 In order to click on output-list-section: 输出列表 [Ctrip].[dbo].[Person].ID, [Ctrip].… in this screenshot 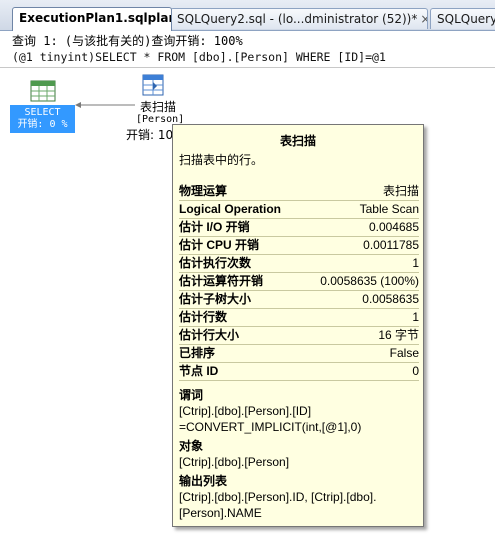, I will do `click(299, 497)`.